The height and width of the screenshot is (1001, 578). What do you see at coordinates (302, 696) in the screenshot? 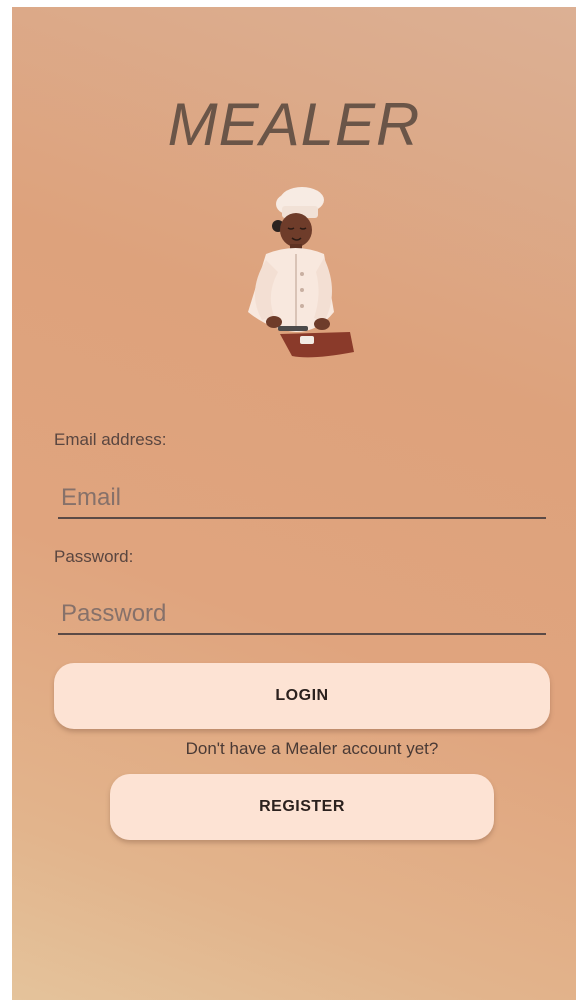
I see `login-button: LOGIN` at bounding box center [302, 696].